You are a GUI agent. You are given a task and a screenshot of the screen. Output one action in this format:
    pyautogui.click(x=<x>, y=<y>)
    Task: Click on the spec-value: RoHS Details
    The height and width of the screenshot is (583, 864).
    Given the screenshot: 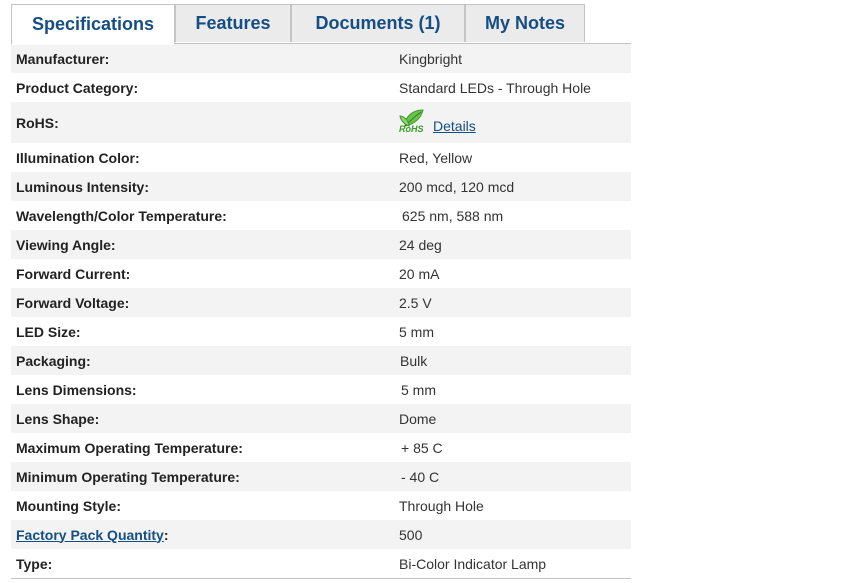 What is the action you would take?
    pyautogui.click(x=515, y=122)
    